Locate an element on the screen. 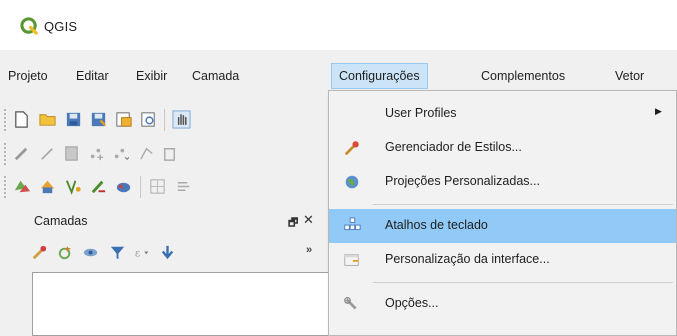  more-tools-button: » is located at coordinates (309, 250).